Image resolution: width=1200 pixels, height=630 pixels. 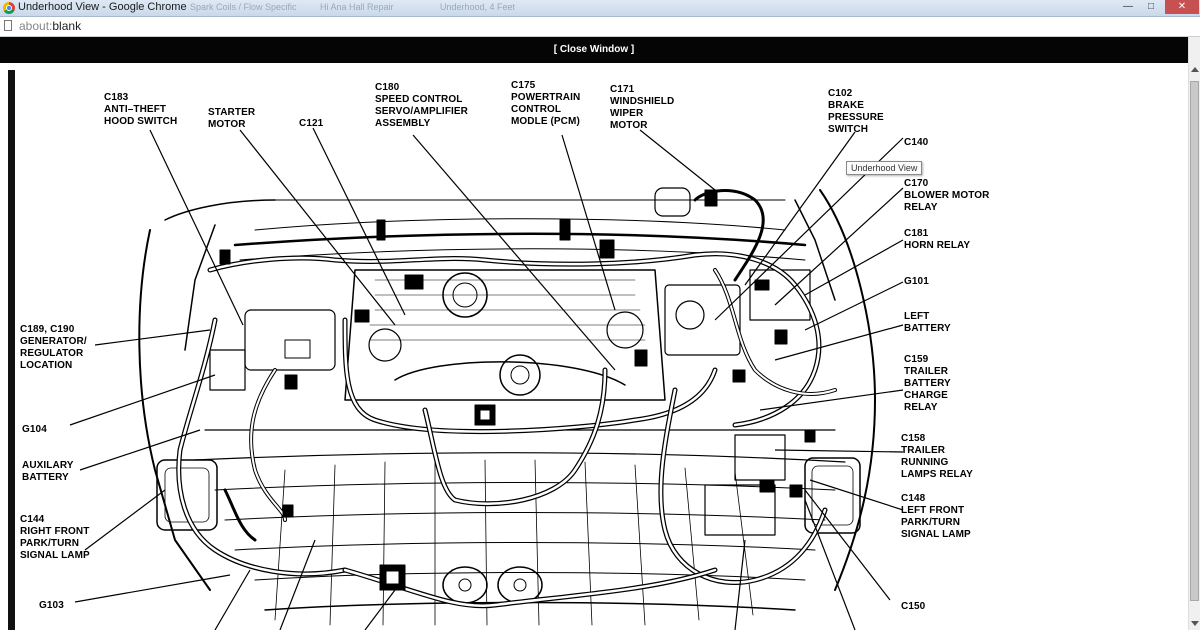 I want to click on background-tab-3: Underhood, 4 Feet, so click(x=477, y=8).